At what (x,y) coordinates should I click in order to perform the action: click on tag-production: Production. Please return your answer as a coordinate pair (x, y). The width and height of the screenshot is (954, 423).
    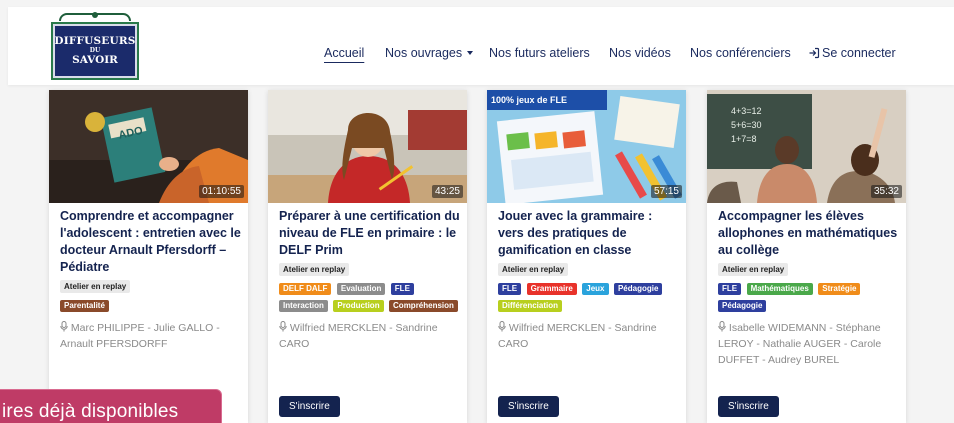
    Looking at the image, I should click on (358, 306).